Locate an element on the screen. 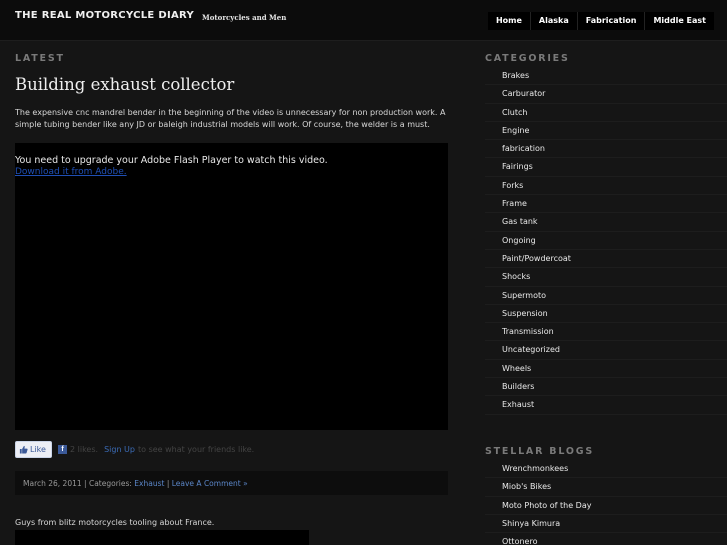 The width and height of the screenshot is (727, 545). nav-item-home: Home is located at coordinates (509, 21).